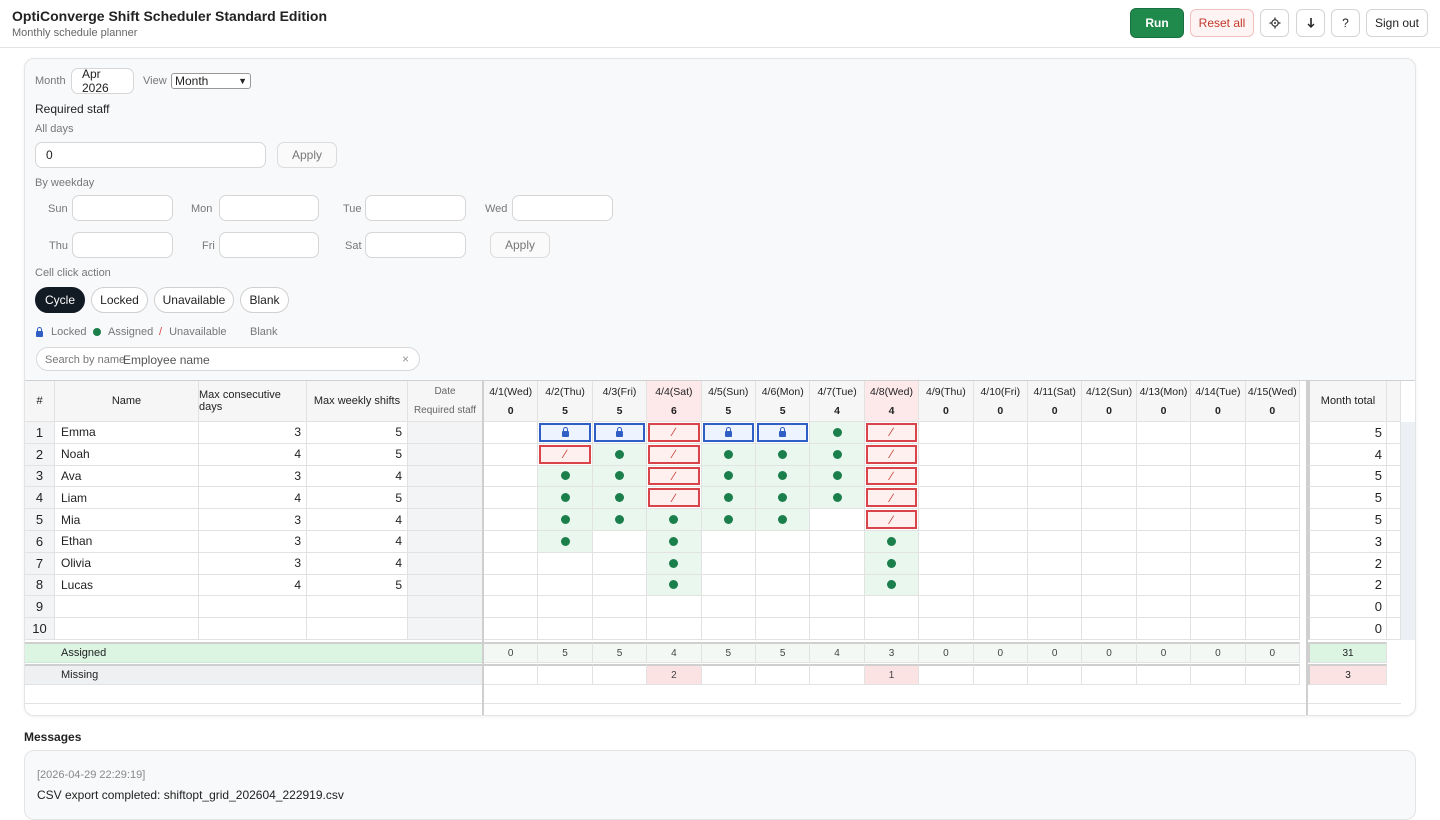 The image size is (1440, 820). Describe the element at coordinates (253, 629) in the screenshot. I see `max-consecutive-cell` at that location.